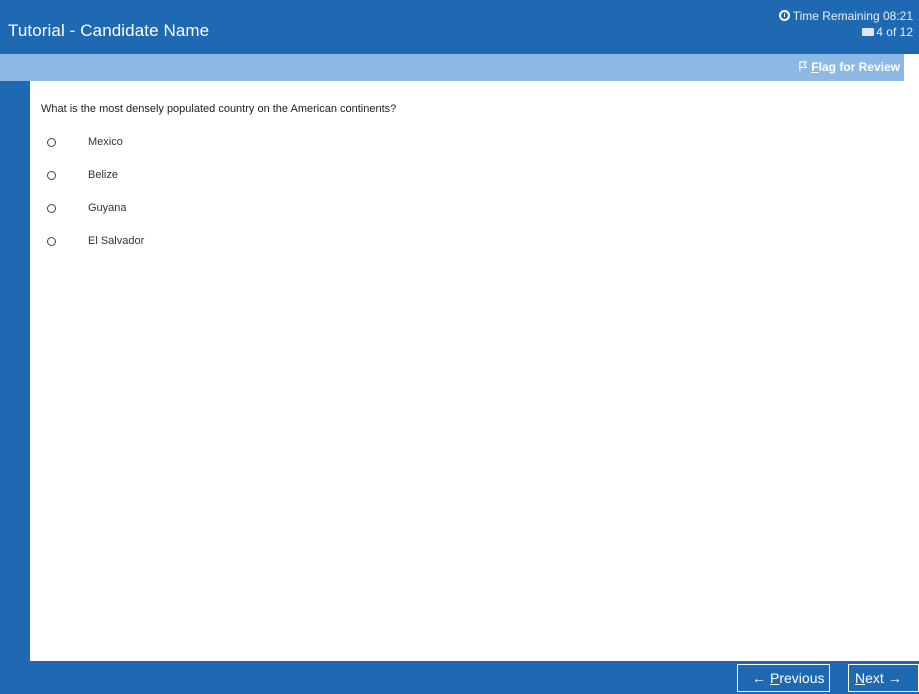  I want to click on previous-button: ← Previous, so click(783, 678).